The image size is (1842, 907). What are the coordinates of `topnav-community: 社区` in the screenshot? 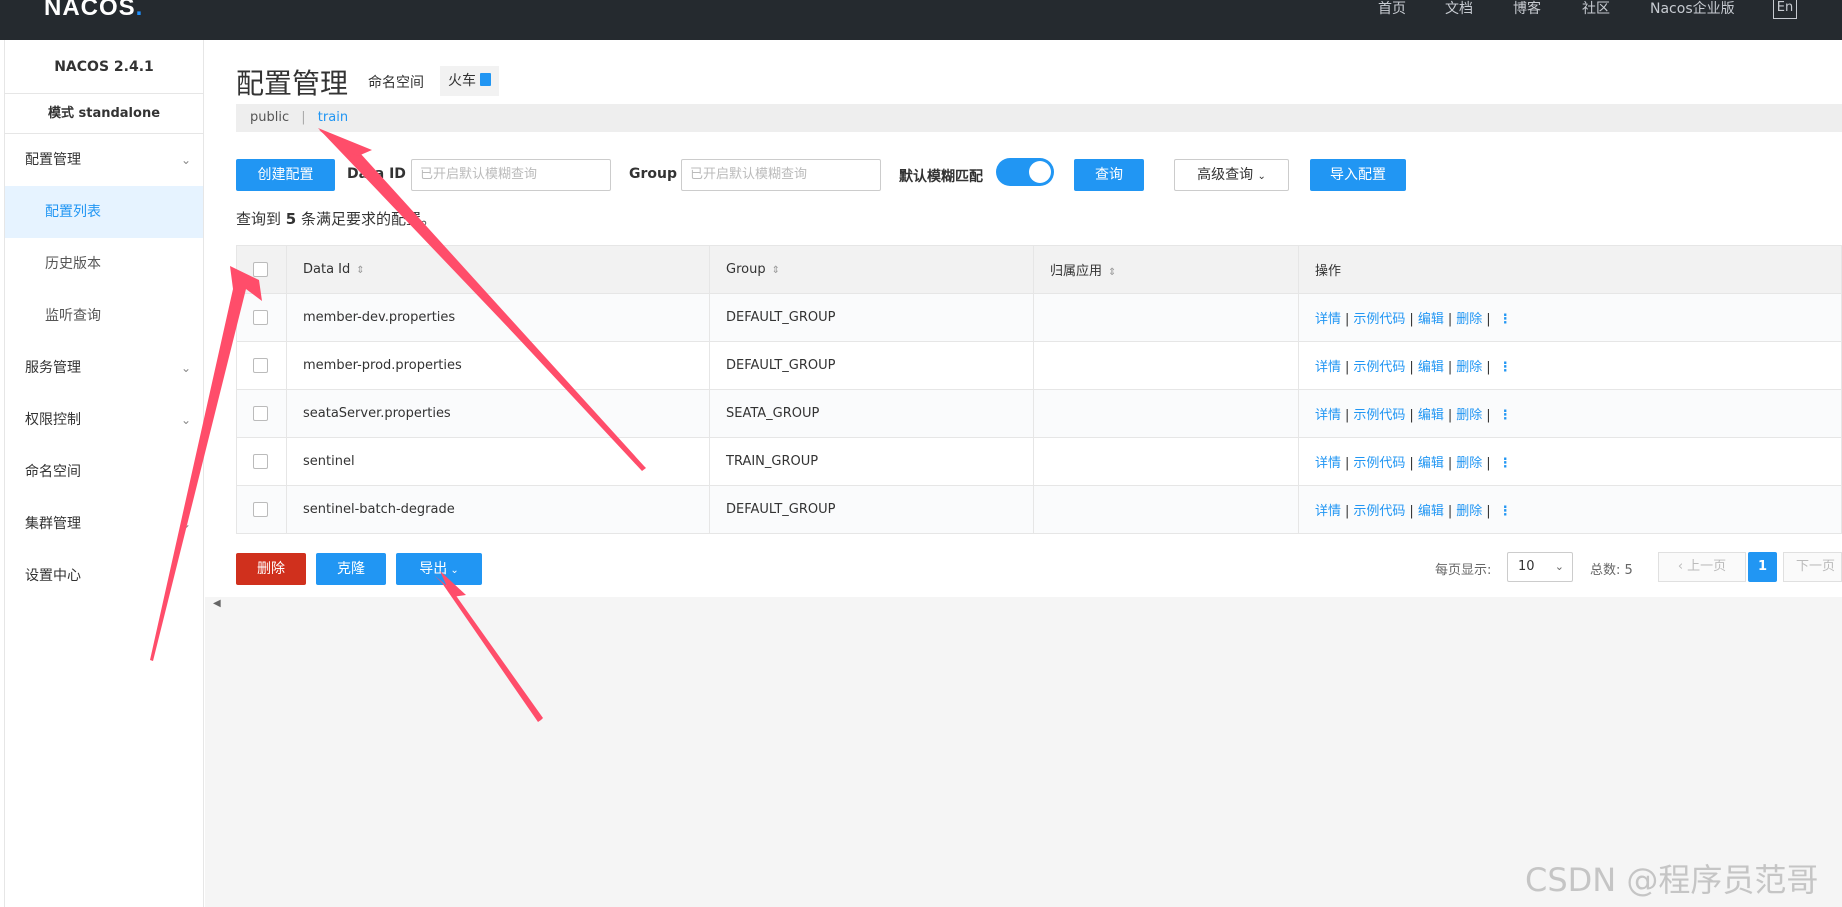 It's located at (1596, 9).